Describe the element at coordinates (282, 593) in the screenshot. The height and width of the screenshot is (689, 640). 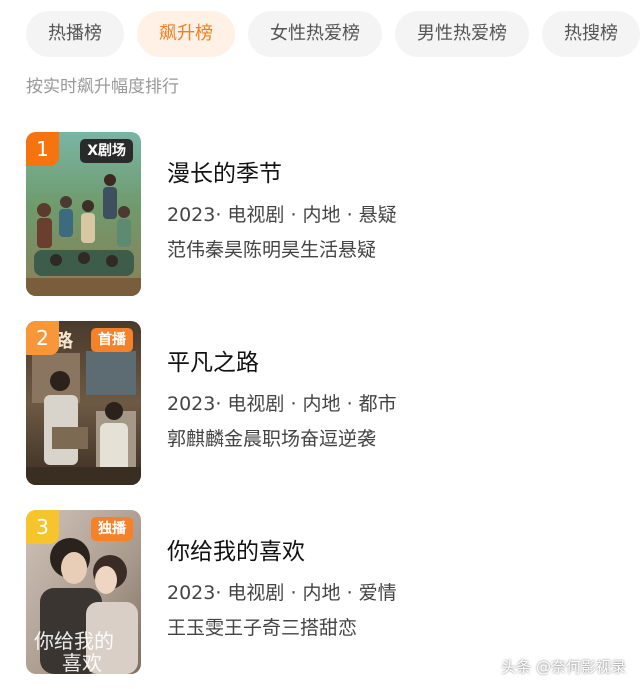
I see `drama-meta: 2023· 电视剧 · 内地 · 爱情` at that location.